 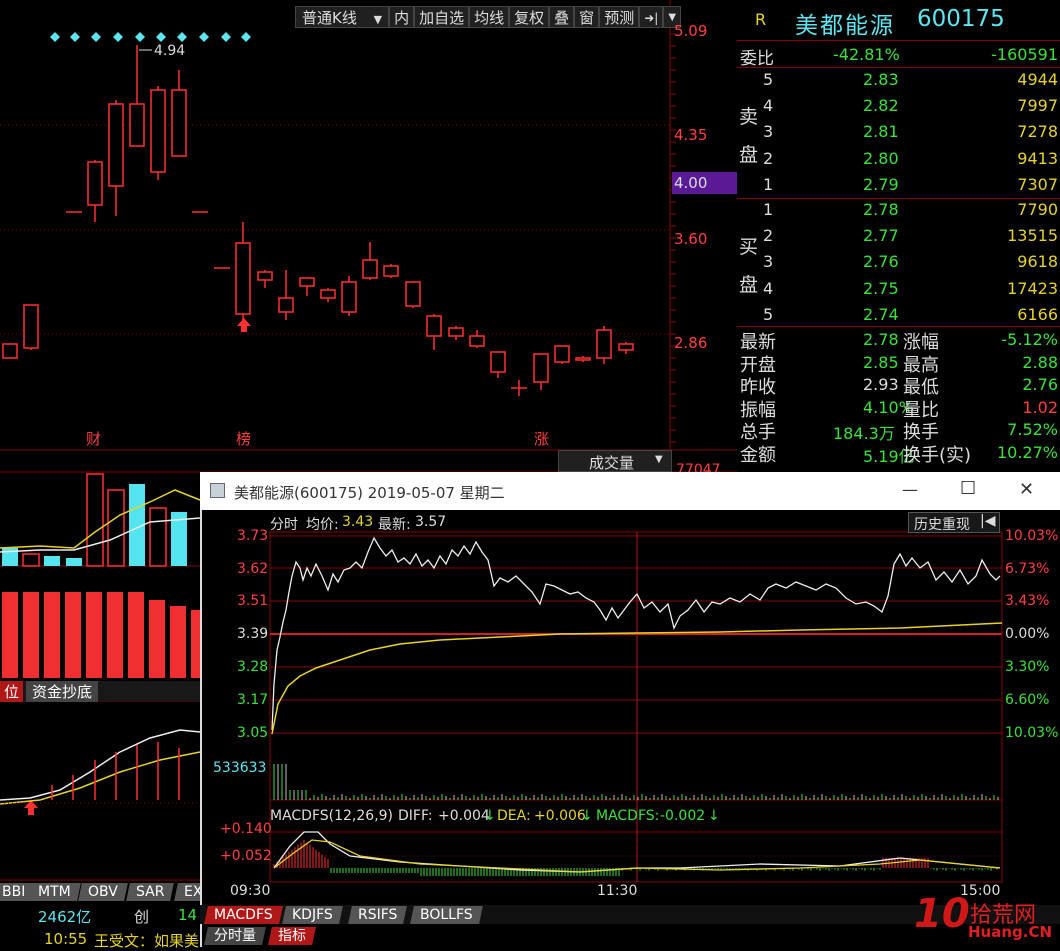 I want to click on toolbar-button-overlay: 叠, so click(x=562, y=17).